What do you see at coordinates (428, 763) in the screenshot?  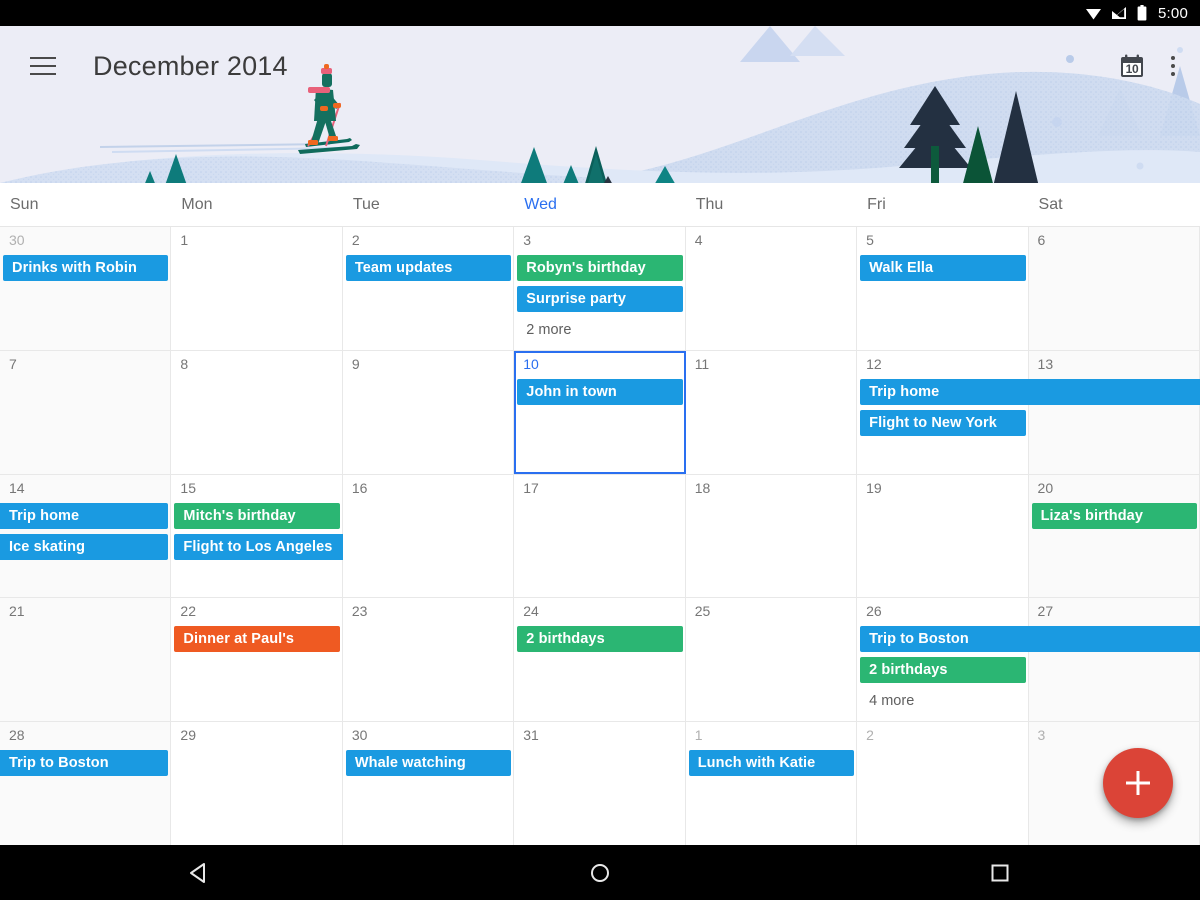 I see `event-chip: Whale watching` at bounding box center [428, 763].